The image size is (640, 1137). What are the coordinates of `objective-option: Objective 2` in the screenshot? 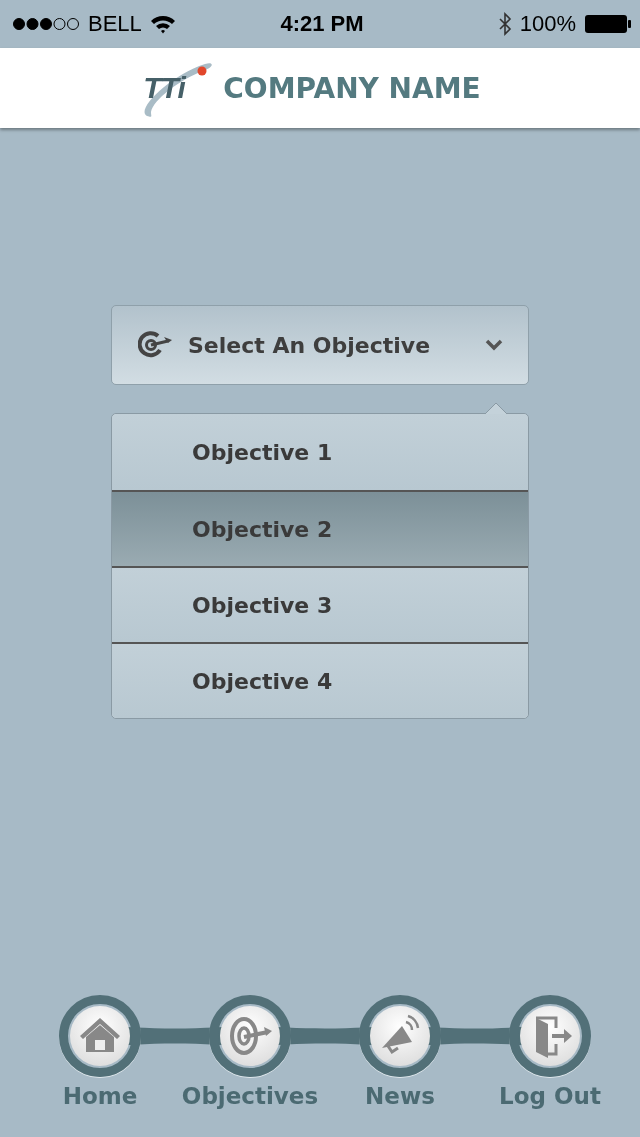 It's located at (320, 528).